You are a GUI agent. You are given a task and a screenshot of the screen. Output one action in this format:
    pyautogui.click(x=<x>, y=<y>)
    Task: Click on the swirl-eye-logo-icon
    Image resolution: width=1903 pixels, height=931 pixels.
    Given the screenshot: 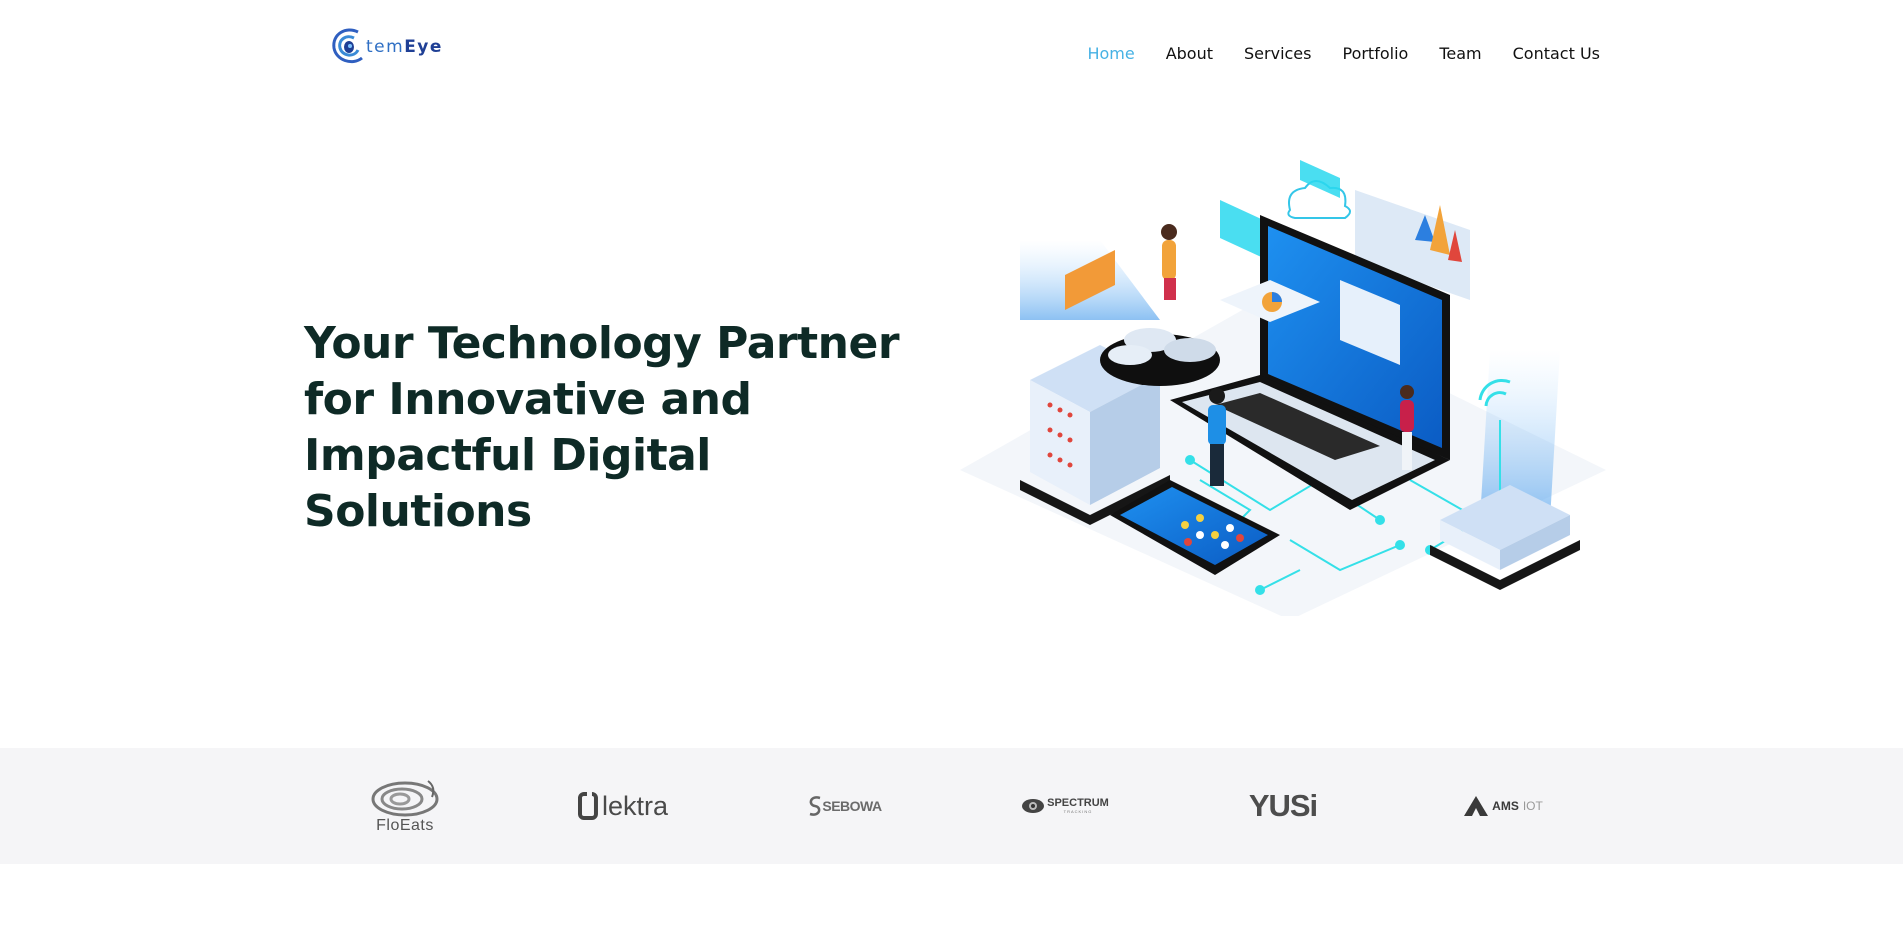 What is the action you would take?
    pyautogui.click(x=347, y=46)
    